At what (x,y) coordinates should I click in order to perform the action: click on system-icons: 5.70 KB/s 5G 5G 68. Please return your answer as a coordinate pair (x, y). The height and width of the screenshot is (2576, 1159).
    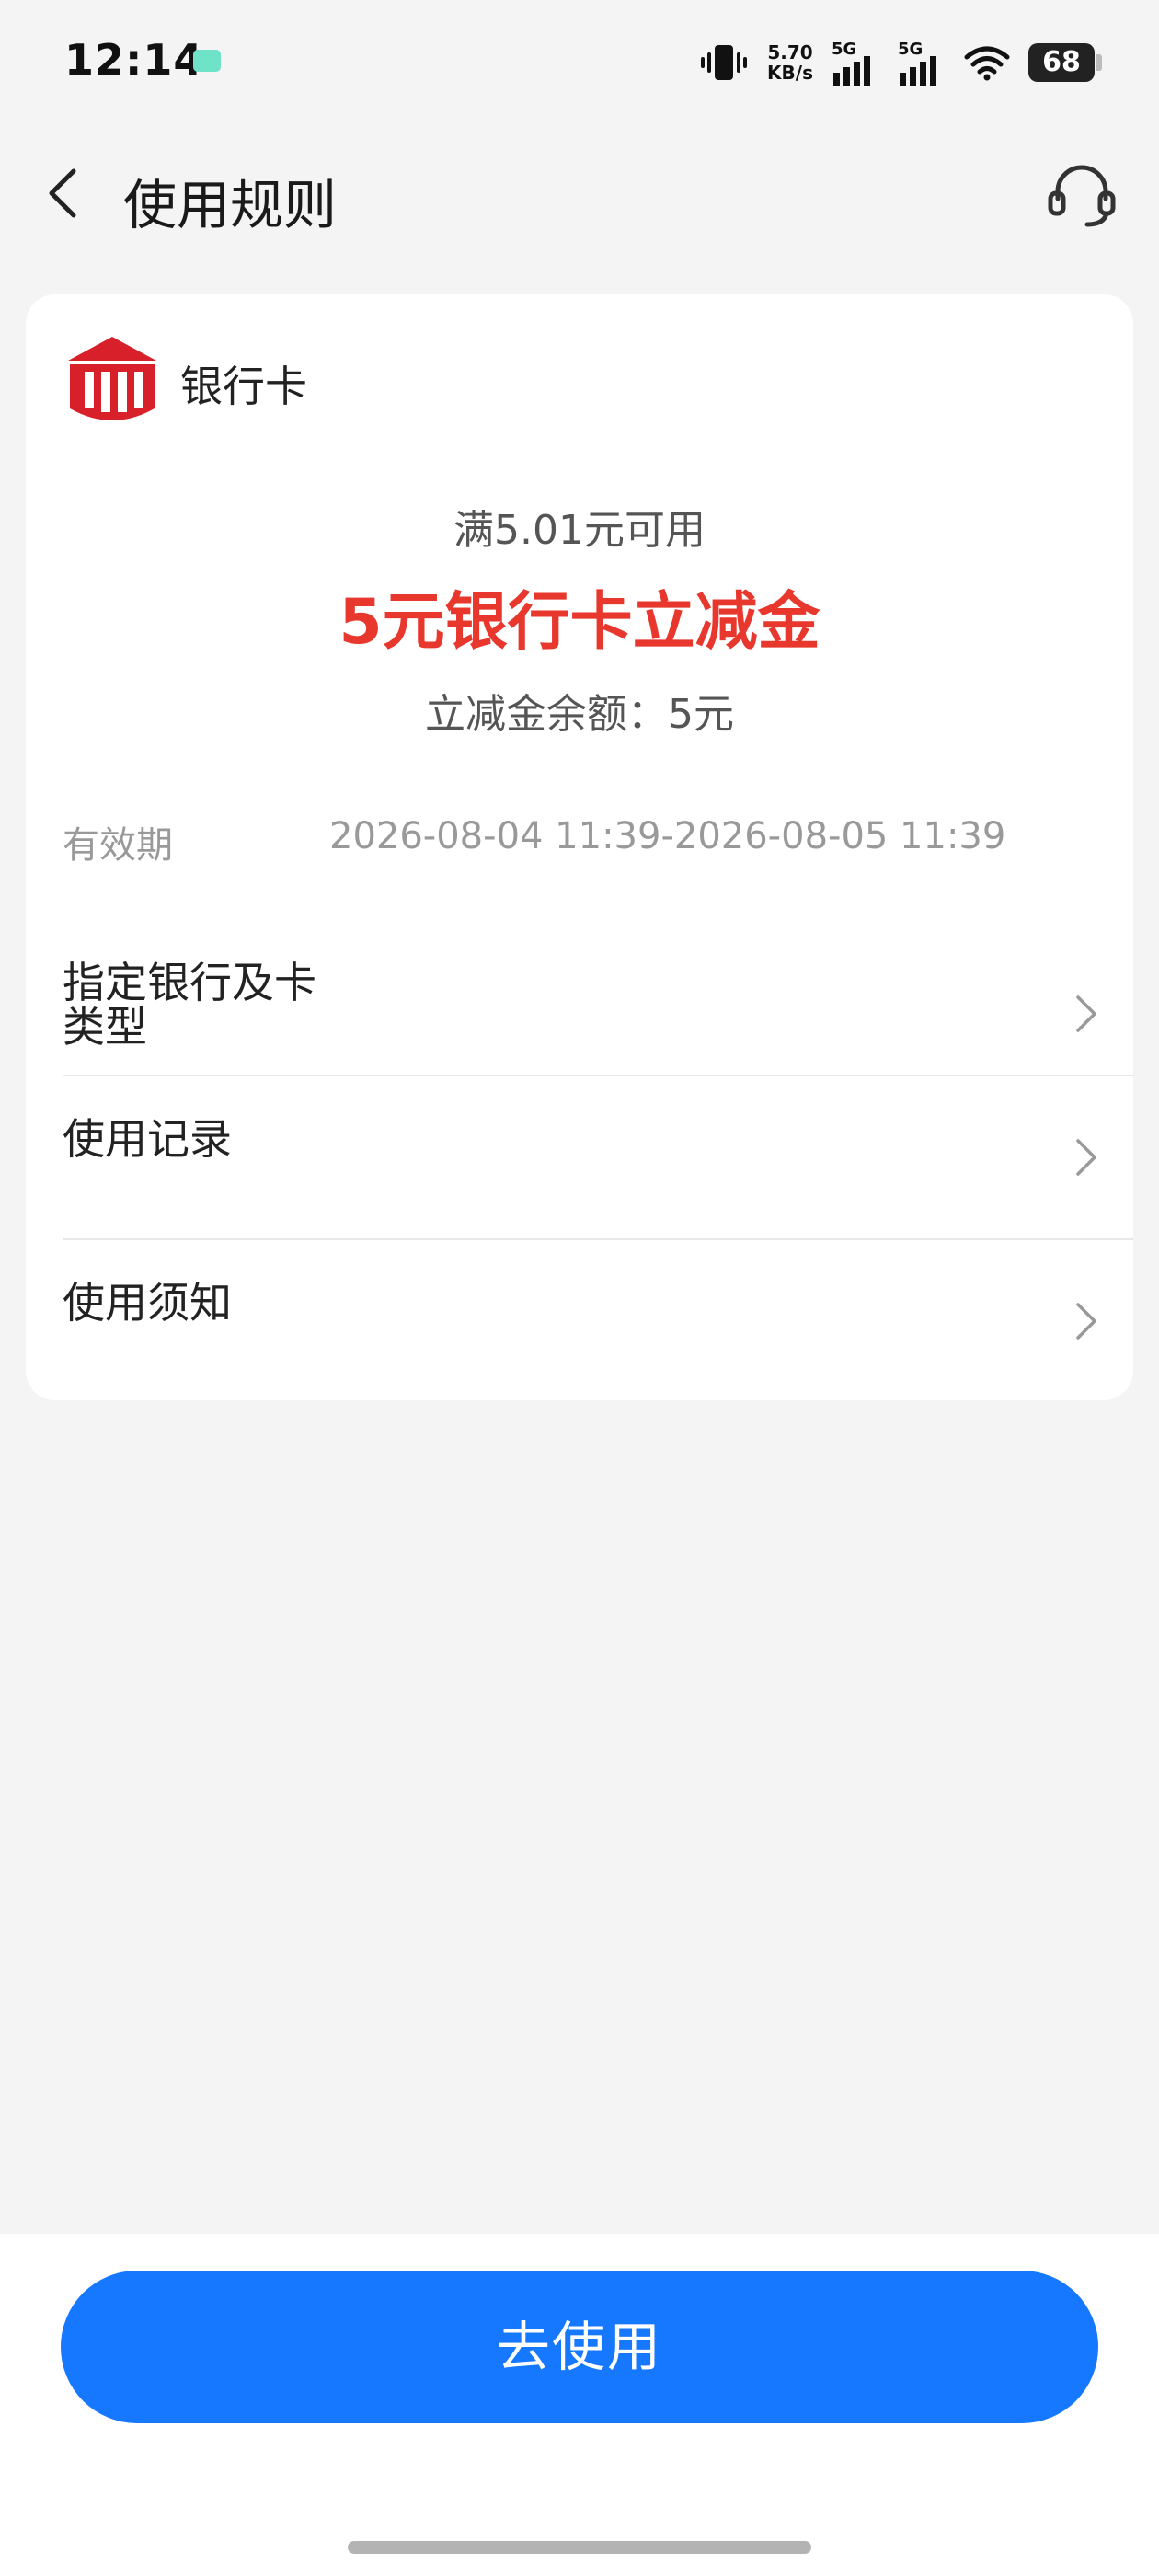
    Looking at the image, I should click on (900, 62).